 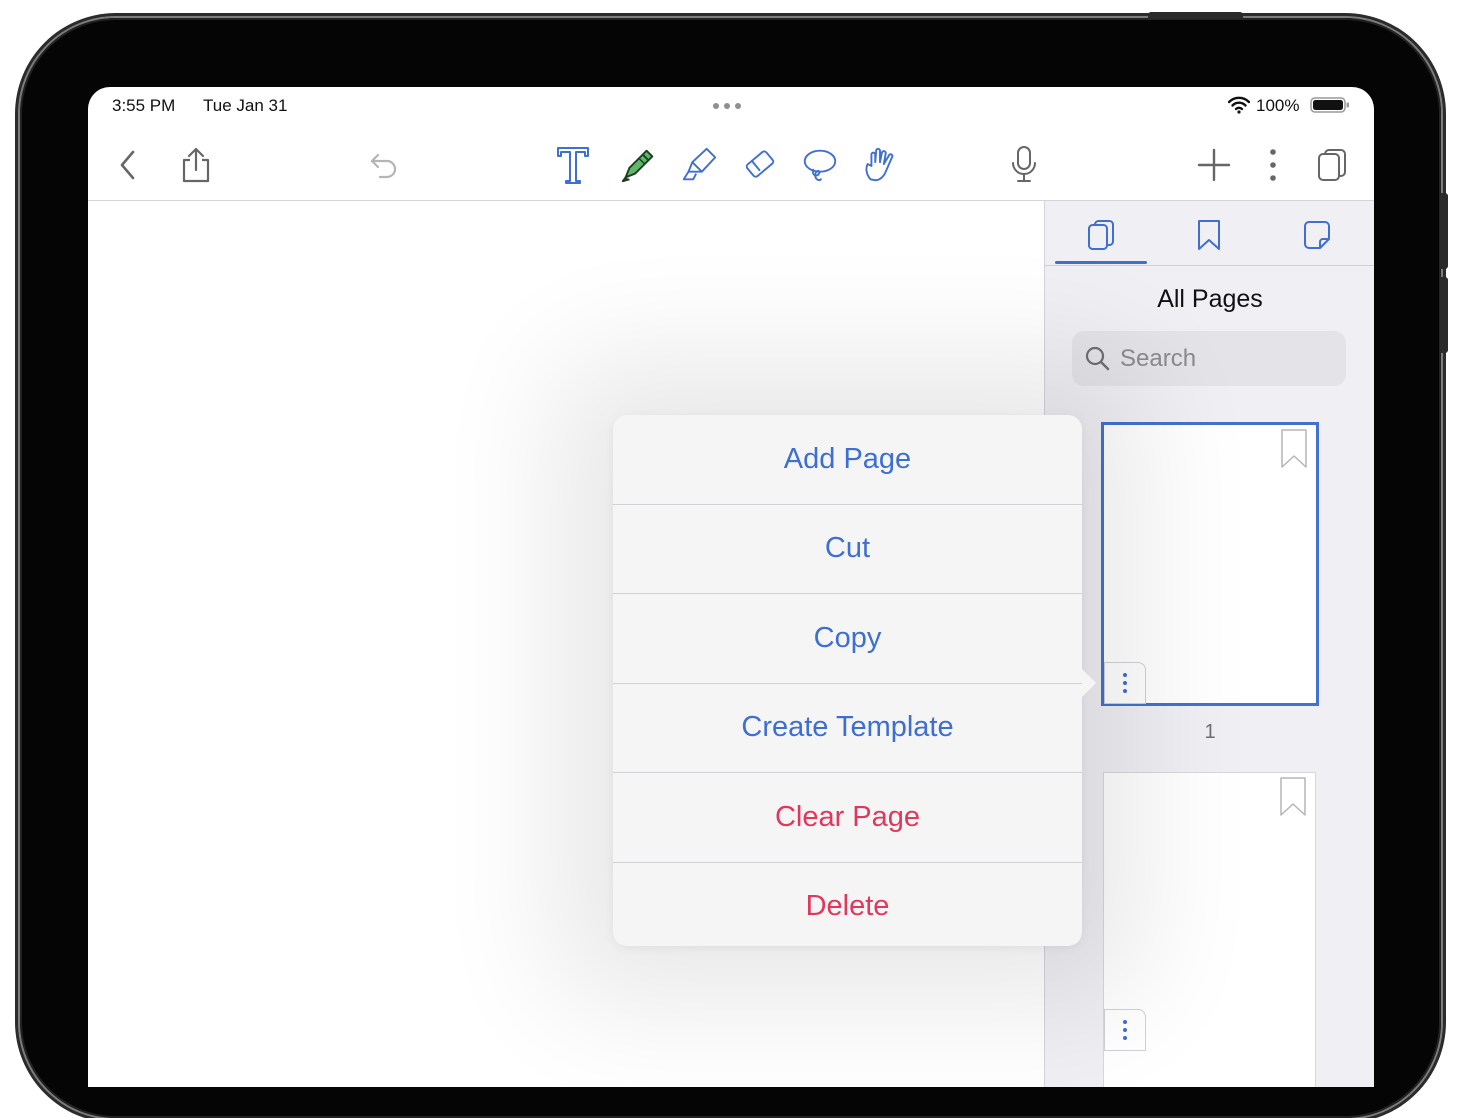 What do you see at coordinates (731, 164) in the screenshot?
I see `toolbar` at bounding box center [731, 164].